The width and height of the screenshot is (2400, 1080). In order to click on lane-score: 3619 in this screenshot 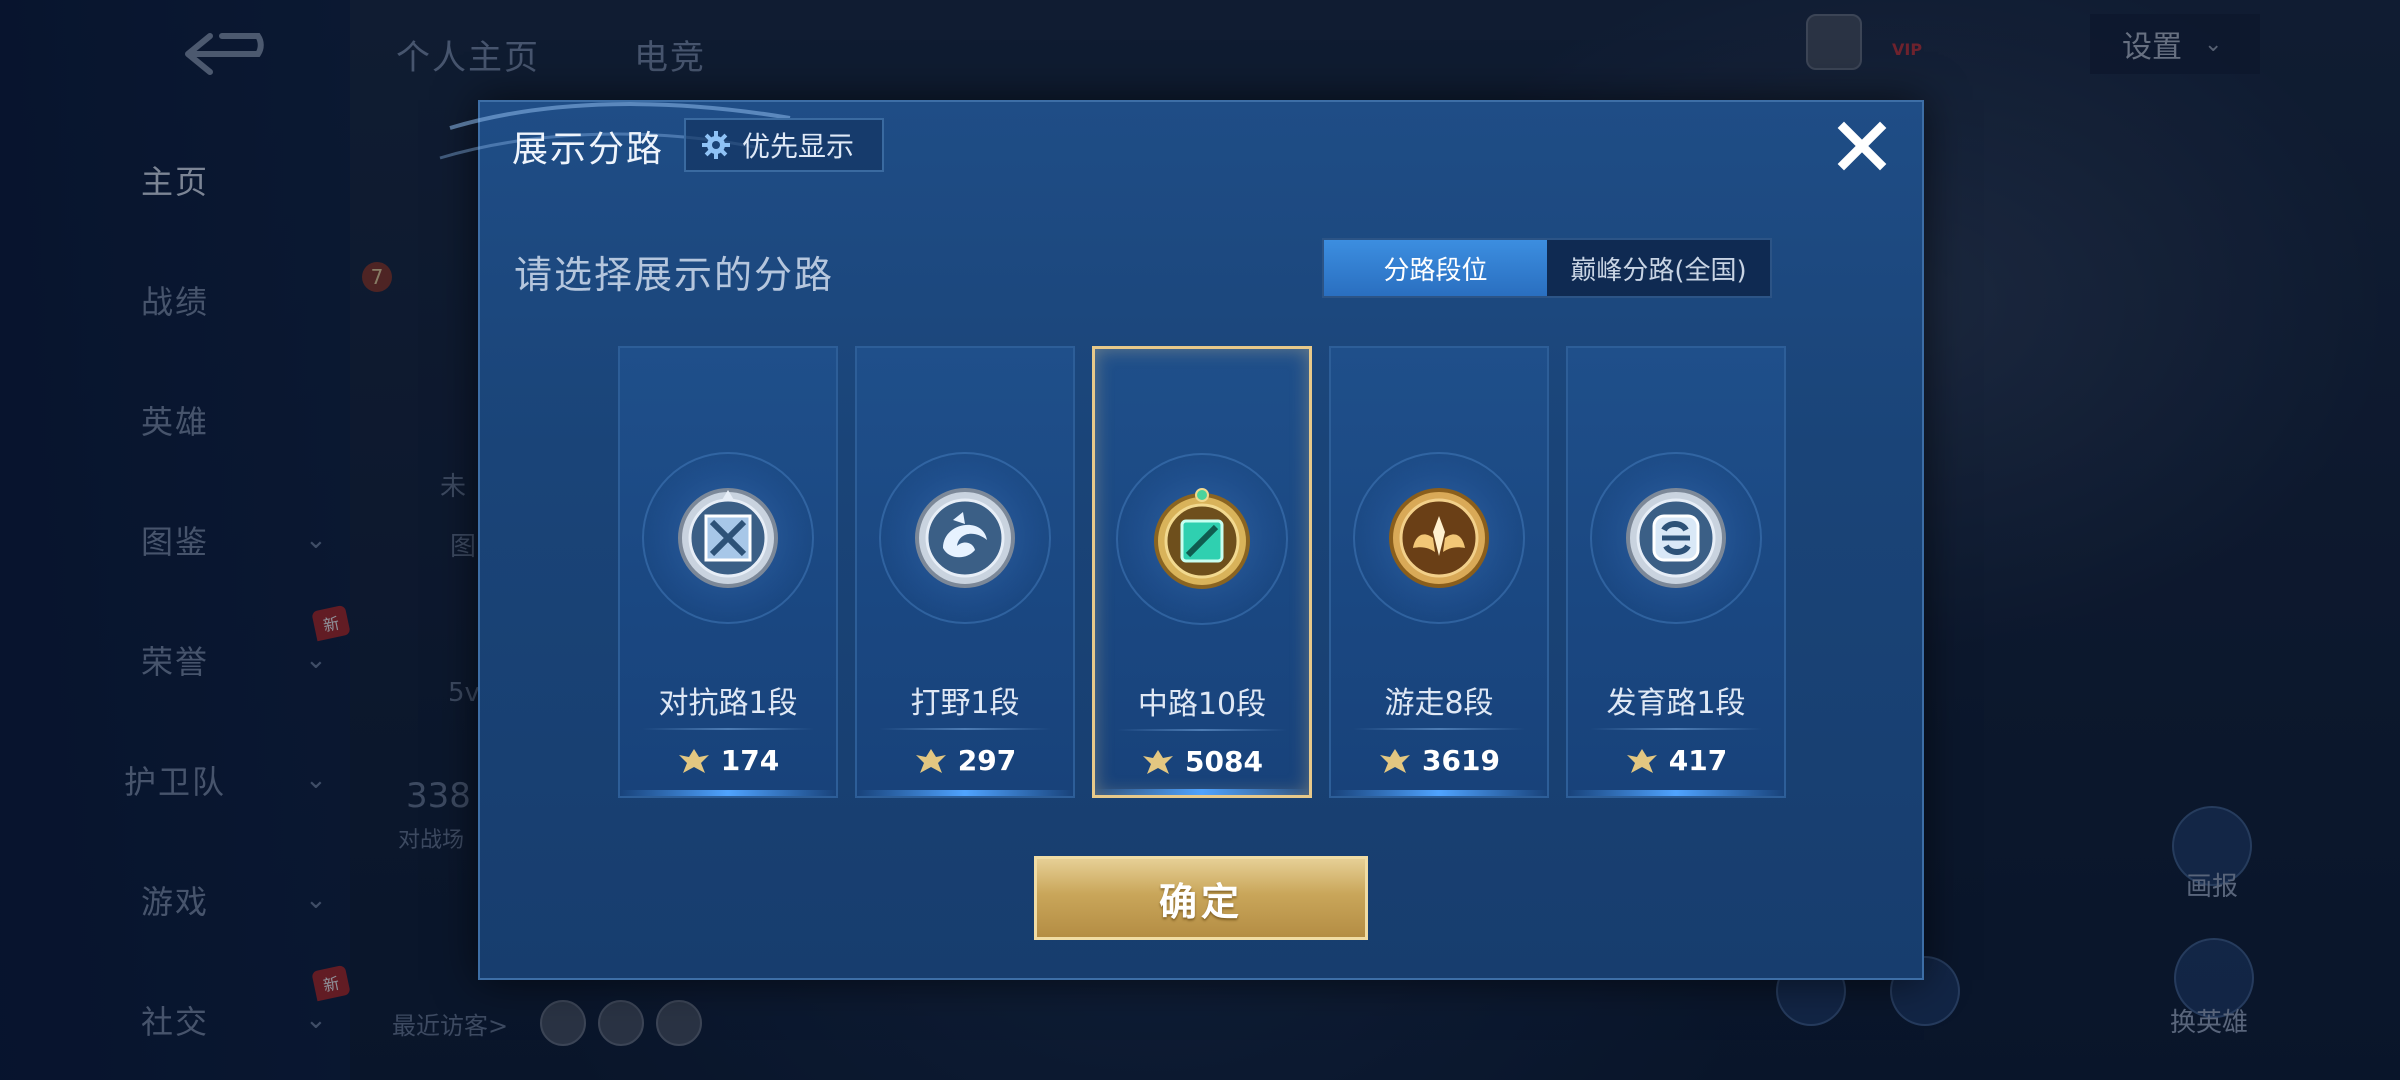, I will do `click(1439, 760)`.